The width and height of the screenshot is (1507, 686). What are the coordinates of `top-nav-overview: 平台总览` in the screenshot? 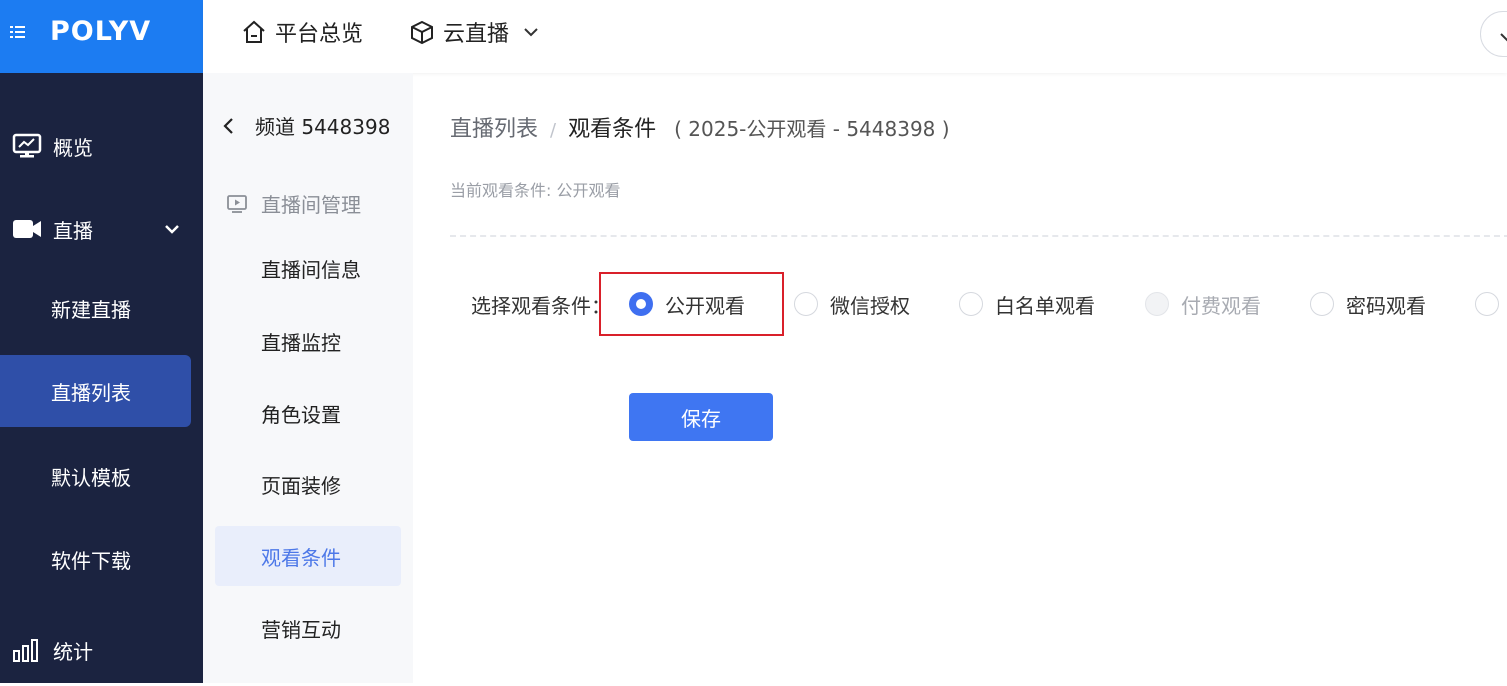 It's located at (302, 32).